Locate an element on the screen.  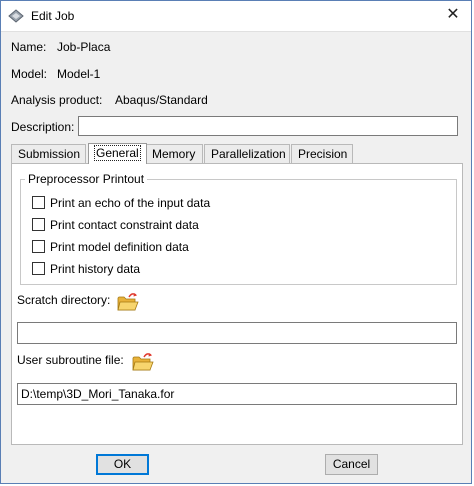
name-label: Name: is located at coordinates (29, 47).